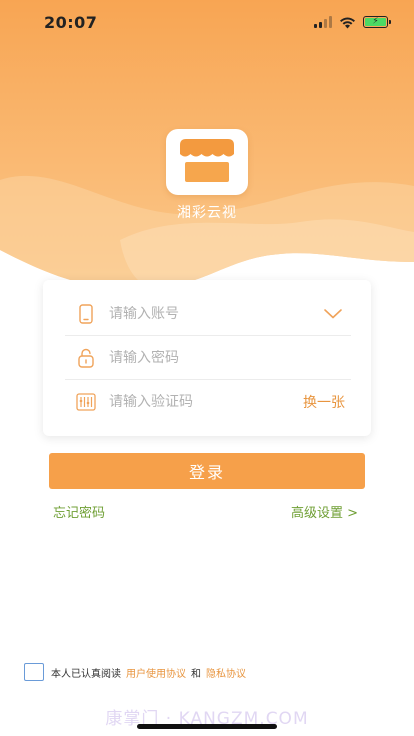  I want to click on wifi-icon, so click(347, 22).